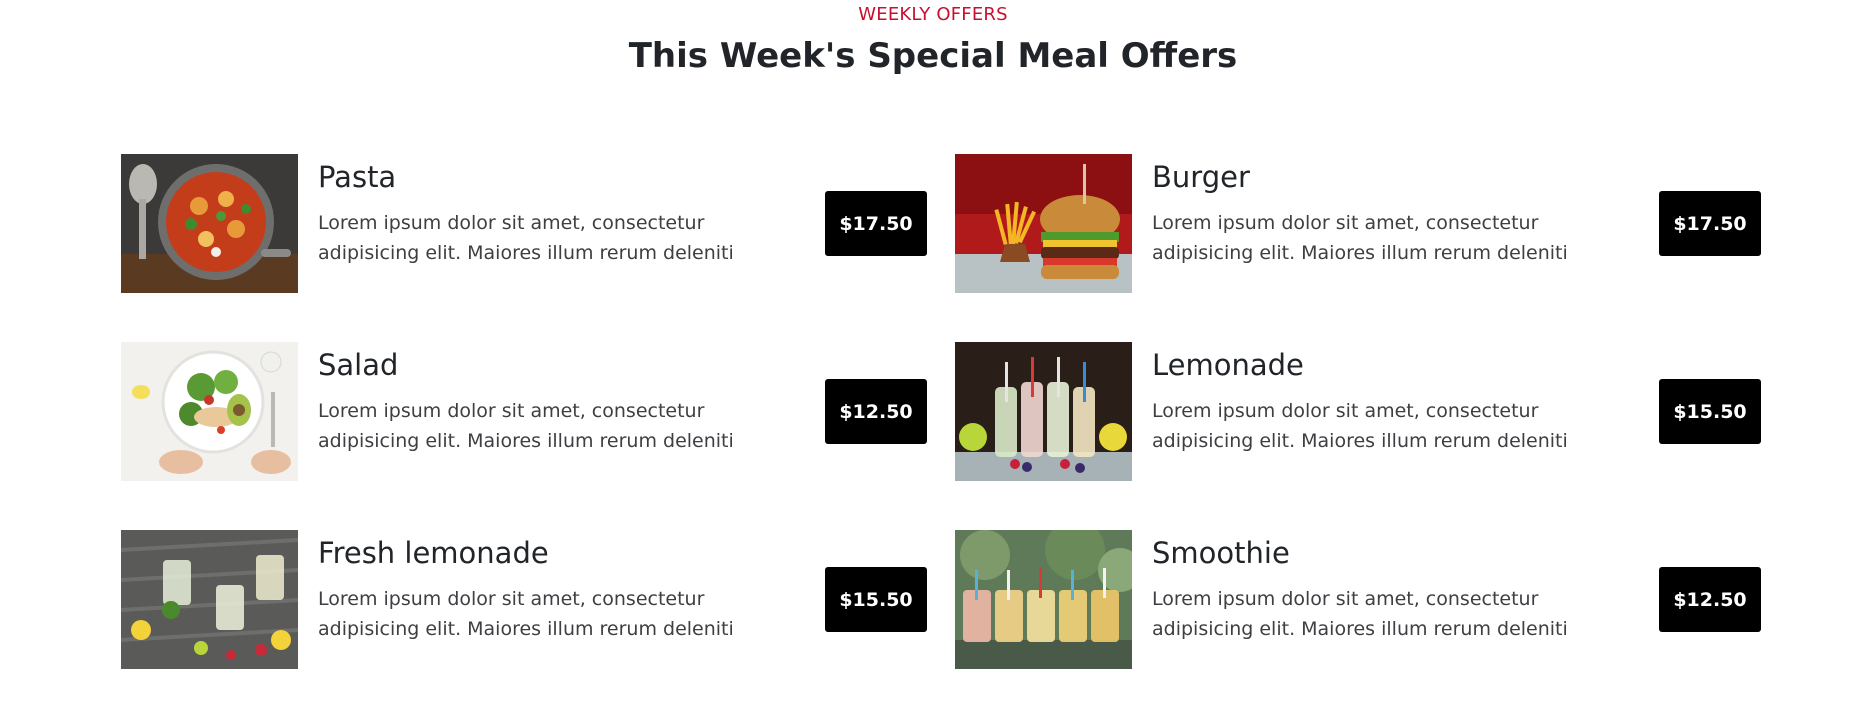 This screenshot has height=725, width=1866. I want to click on offer-name: Lemonade, so click(1228, 365).